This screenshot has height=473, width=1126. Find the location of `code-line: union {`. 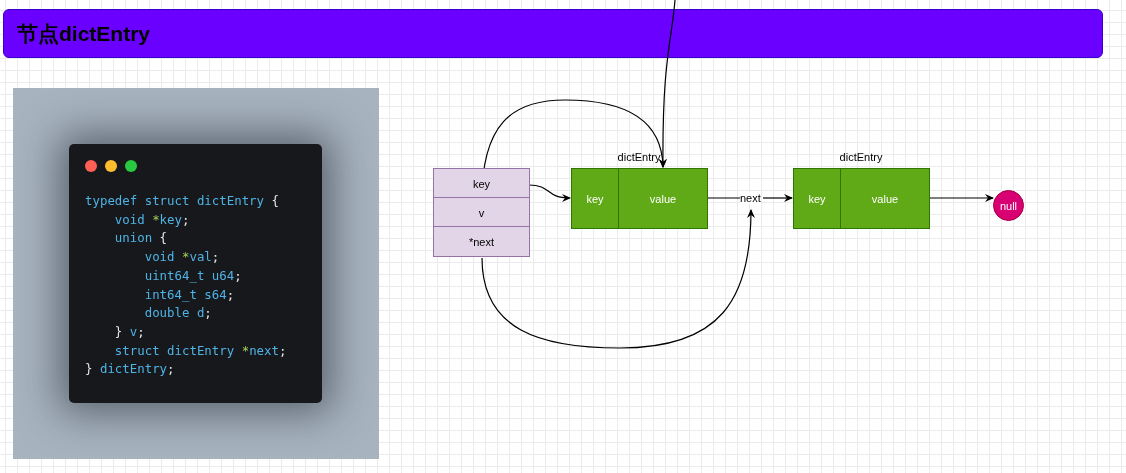

code-line: union { is located at coordinates (140, 238).